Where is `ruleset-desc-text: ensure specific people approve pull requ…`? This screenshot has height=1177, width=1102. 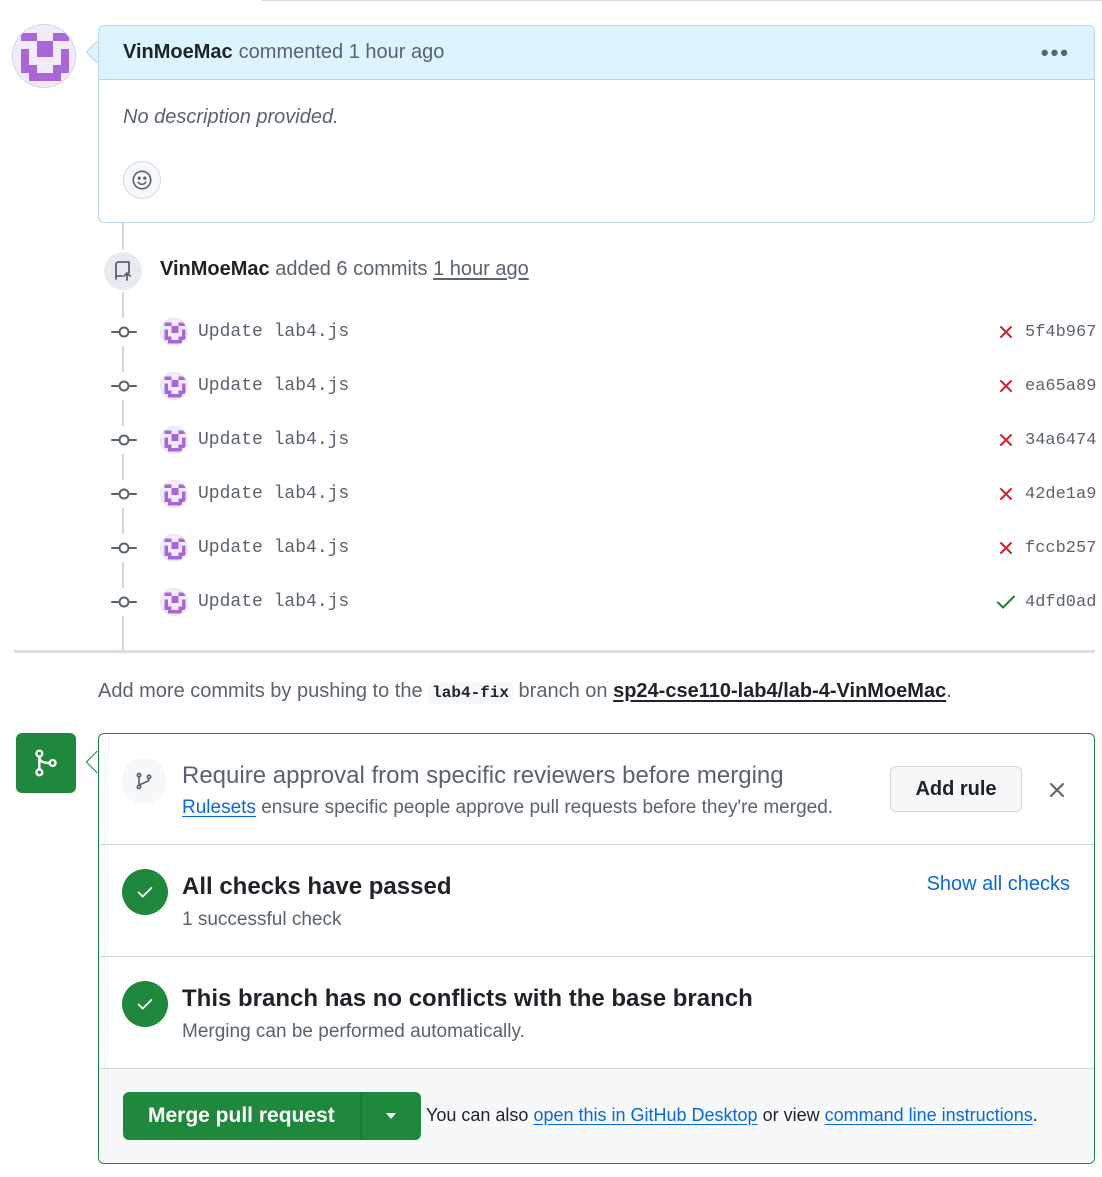 ruleset-desc-text: ensure specific people approve pull requ… is located at coordinates (547, 807).